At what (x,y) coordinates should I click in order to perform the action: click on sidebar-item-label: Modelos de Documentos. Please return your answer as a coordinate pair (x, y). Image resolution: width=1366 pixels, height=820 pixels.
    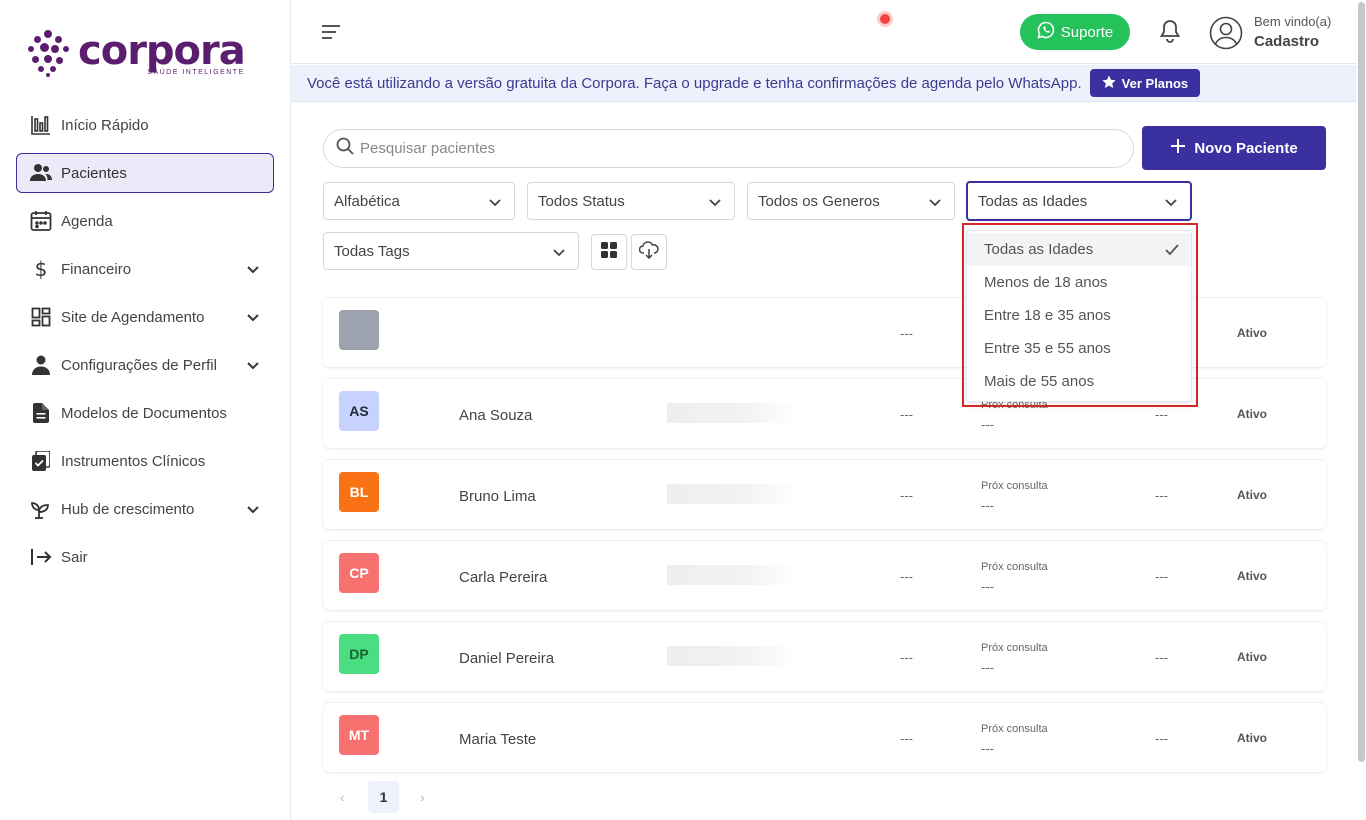
    Looking at the image, I should click on (144, 413).